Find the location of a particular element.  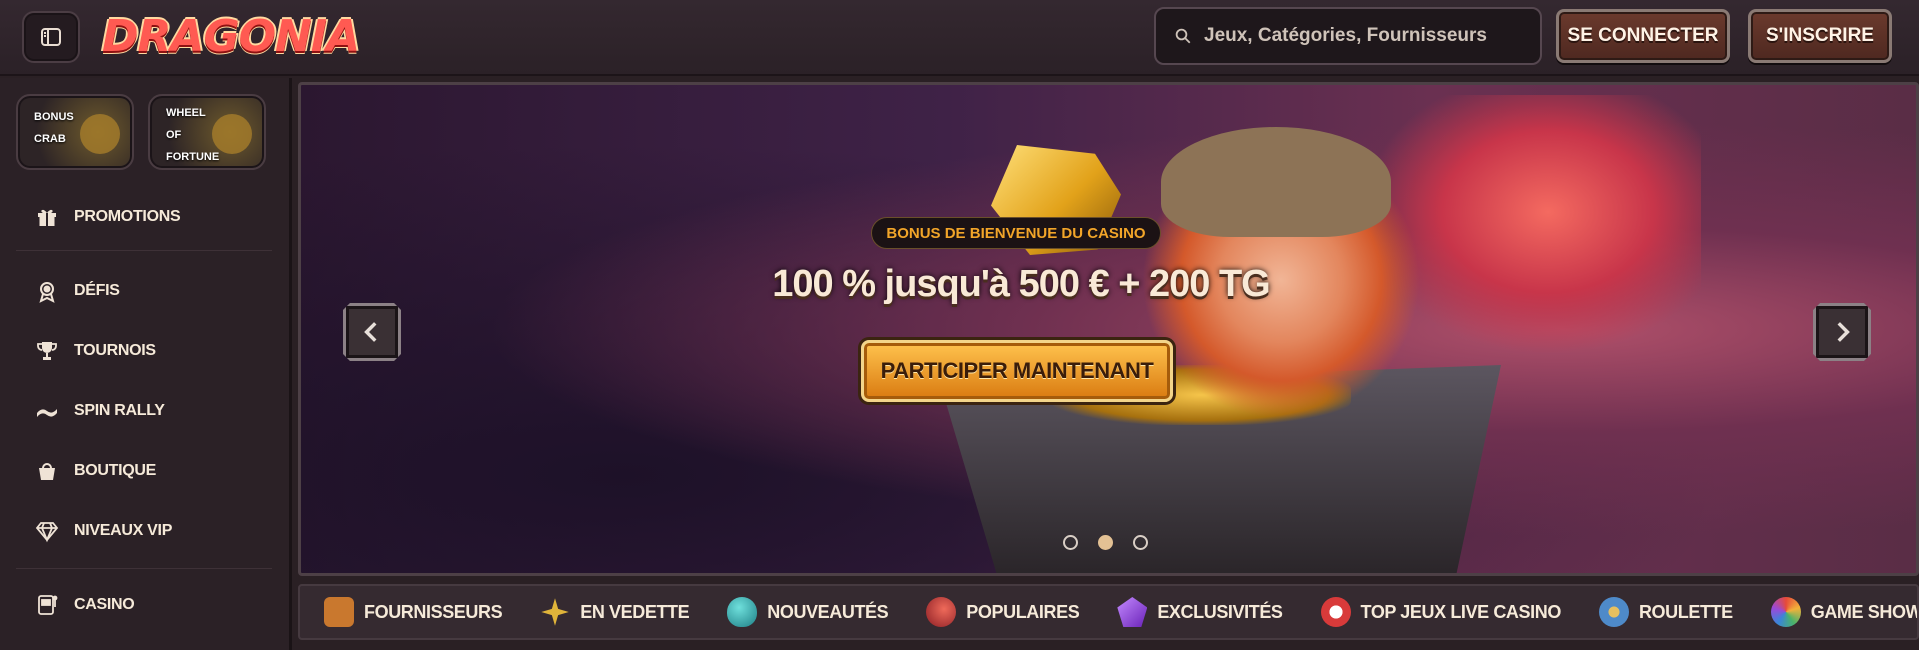

star-icon is located at coordinates (555, 612).